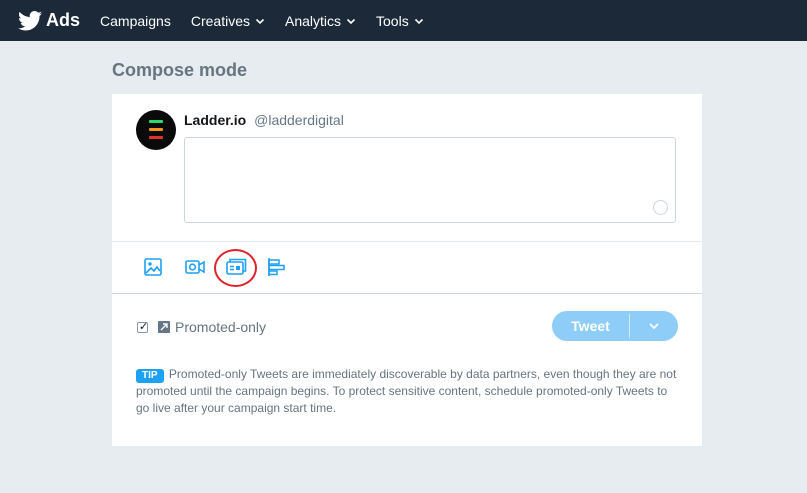  I want to click on nav-analytics: Analytics, so click(320, 21).